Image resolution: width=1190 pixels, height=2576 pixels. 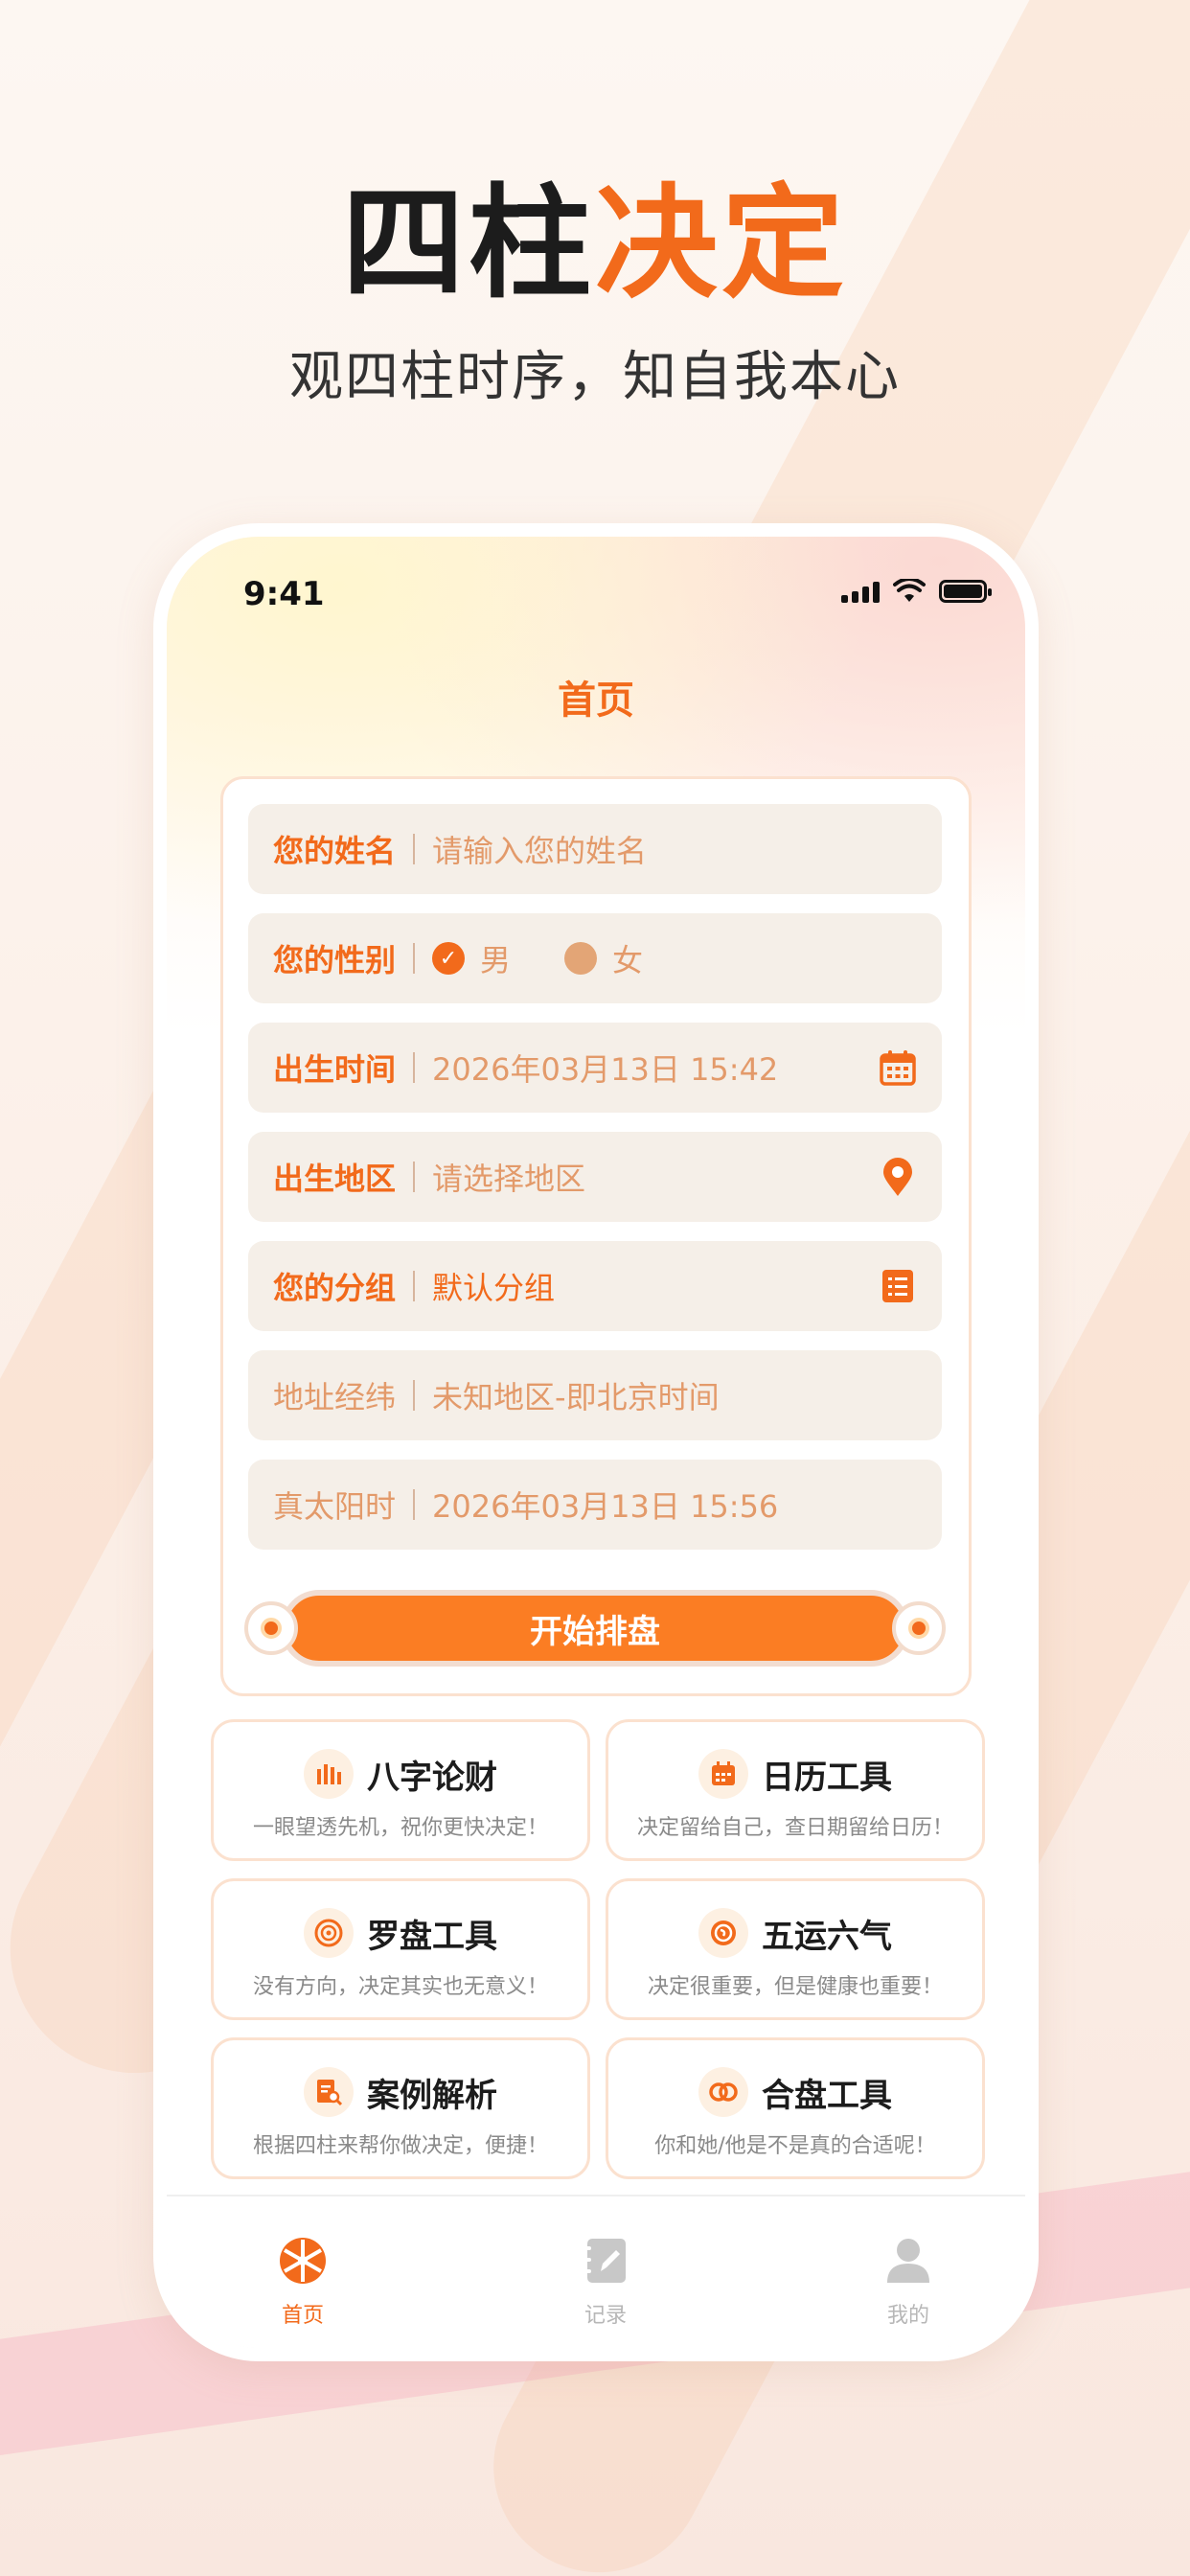 I want to click on tab-home: 首页, so click(x=303, y=2282).